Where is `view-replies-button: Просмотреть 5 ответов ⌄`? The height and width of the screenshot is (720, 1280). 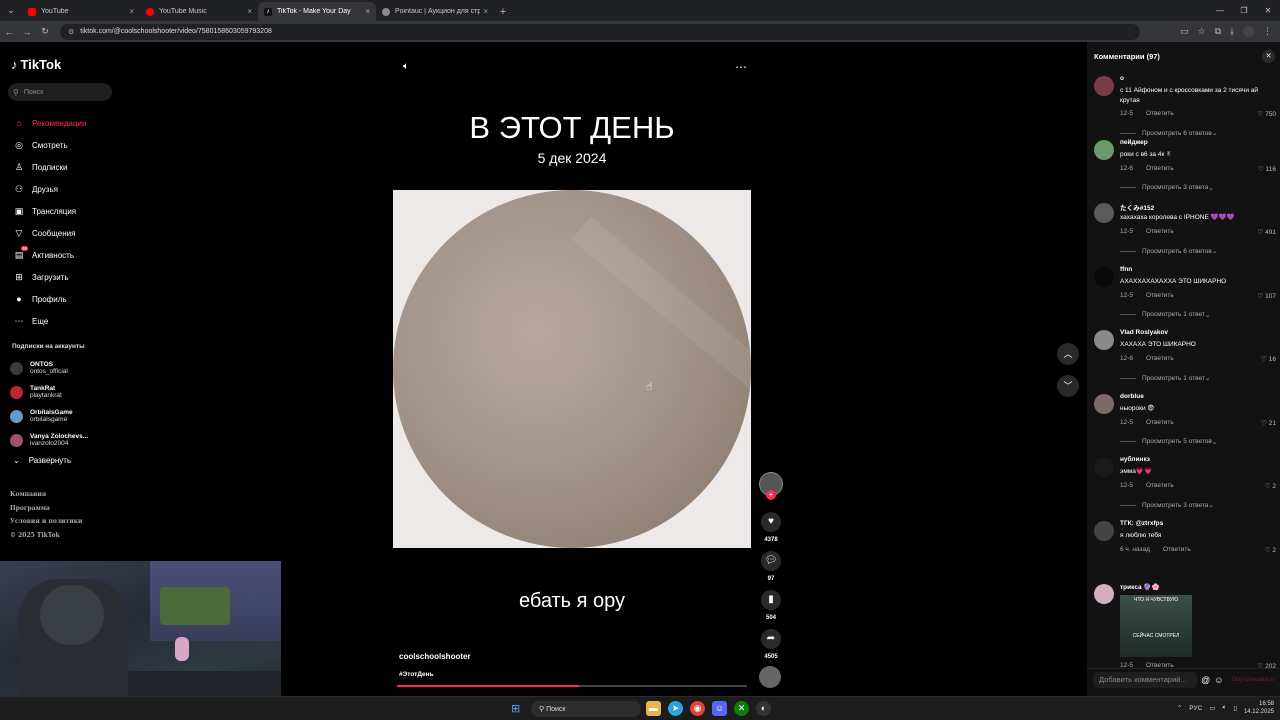 view-replies-button: Просмотреть 5 ответов ⌄ is located at coordinates (1168, 442).